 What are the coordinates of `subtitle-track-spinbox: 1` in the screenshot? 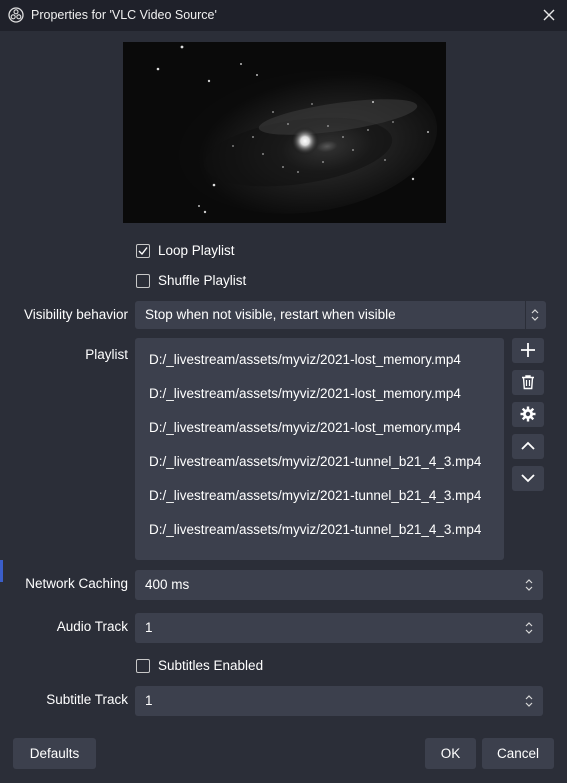 It's located at (339, 701).